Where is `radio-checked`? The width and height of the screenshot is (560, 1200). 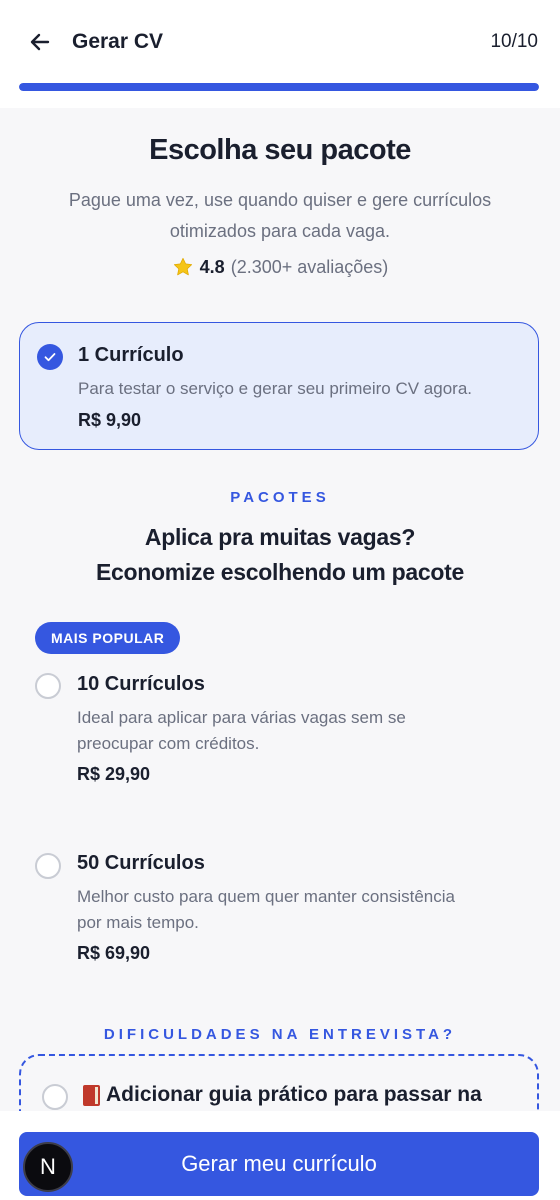 radio-checked is located at coordinates (50, 357).